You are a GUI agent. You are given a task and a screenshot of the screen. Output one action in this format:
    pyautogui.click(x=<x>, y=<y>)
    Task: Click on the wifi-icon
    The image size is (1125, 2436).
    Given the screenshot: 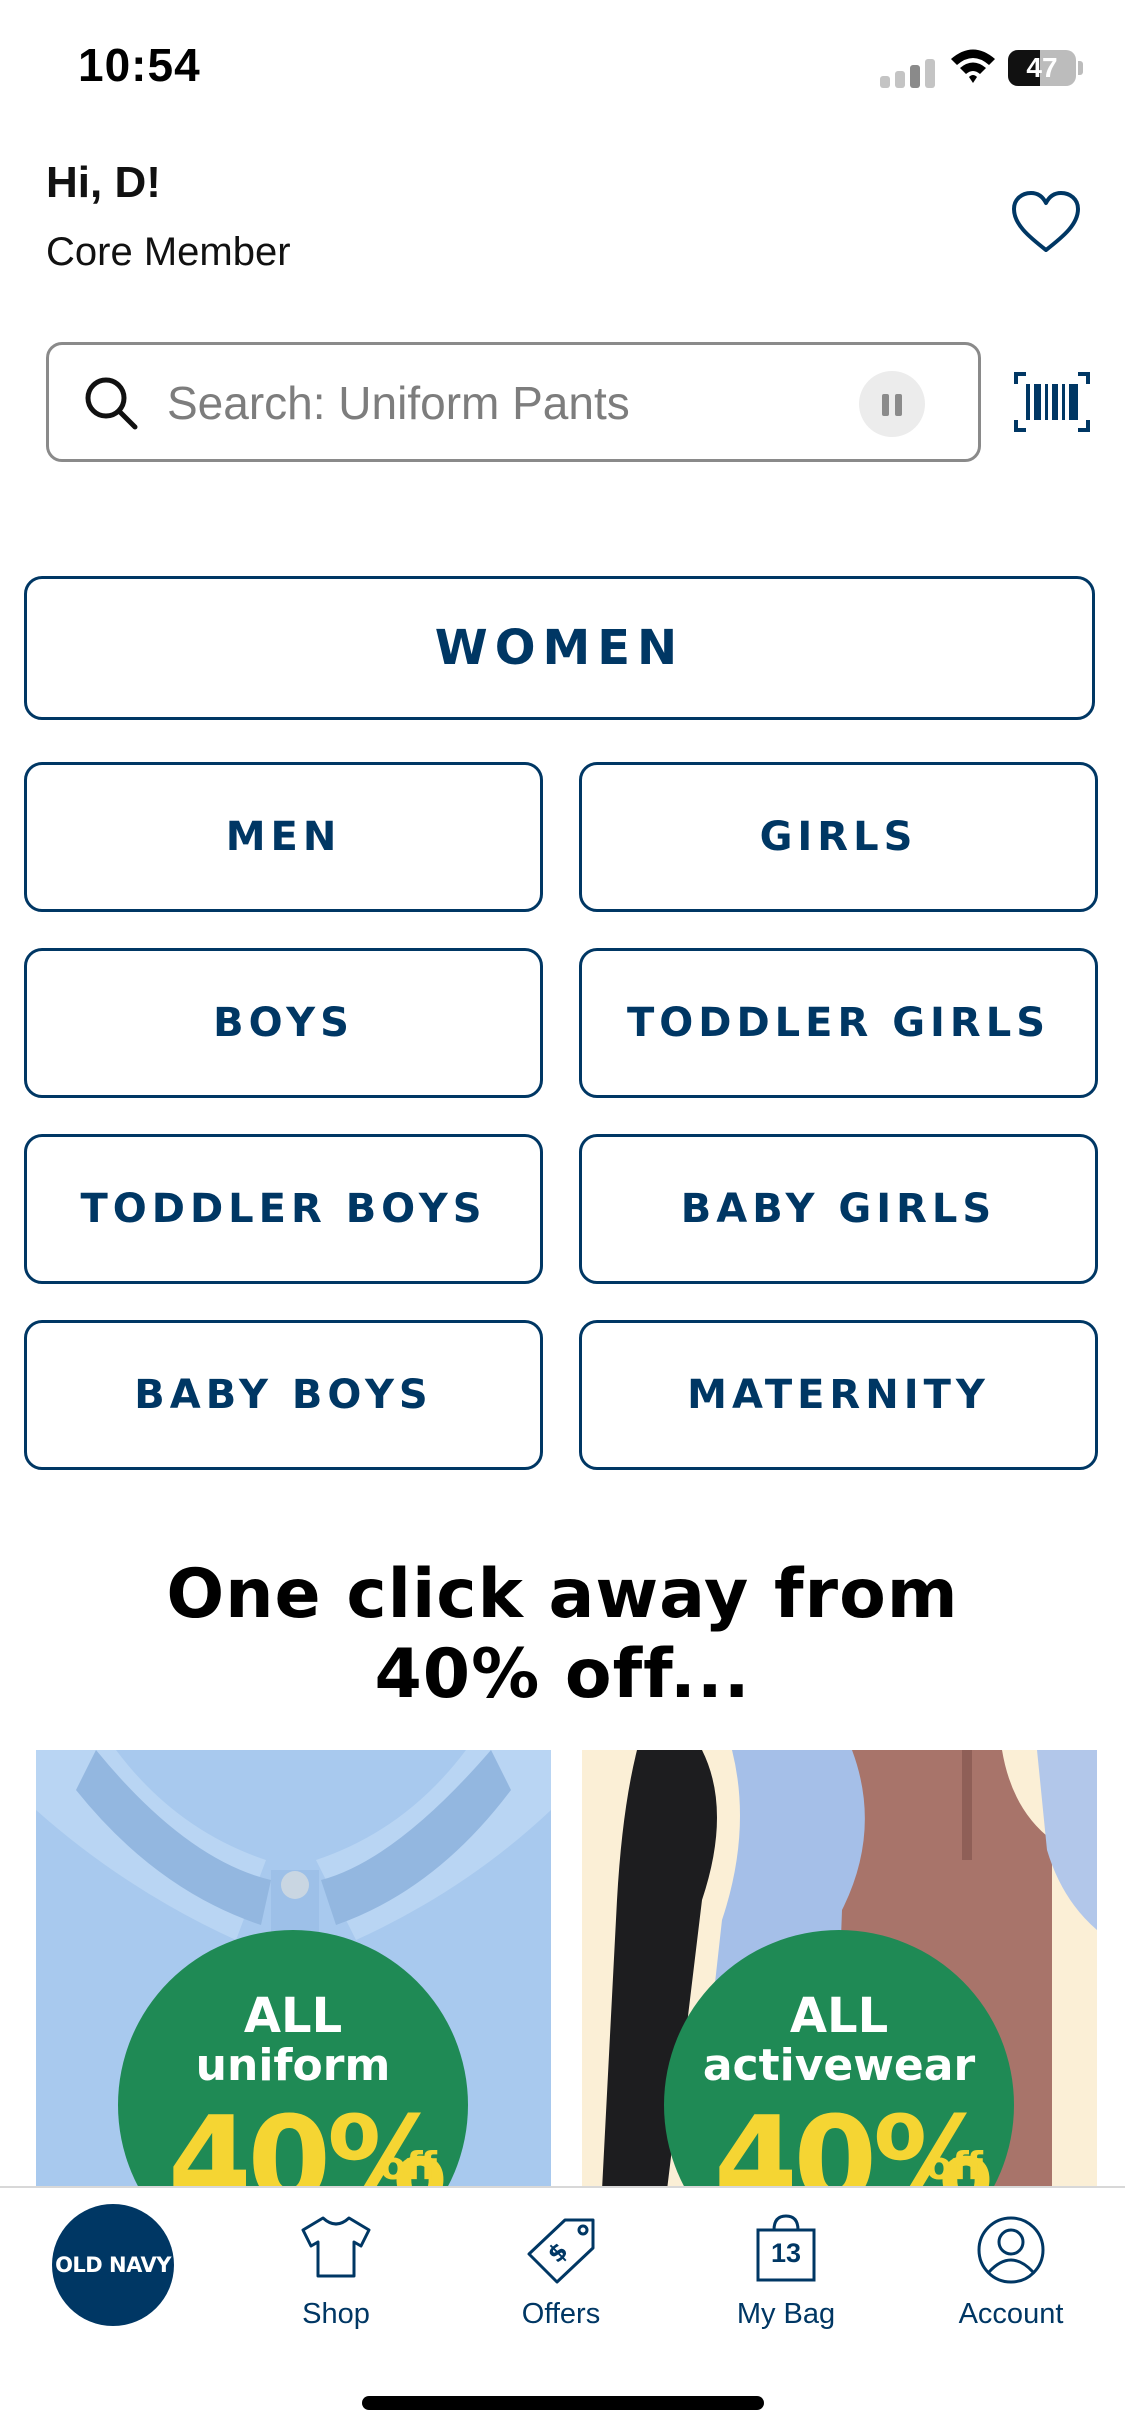 What is the action you would take?
    pyautogui.click(x=973, y=66)
    